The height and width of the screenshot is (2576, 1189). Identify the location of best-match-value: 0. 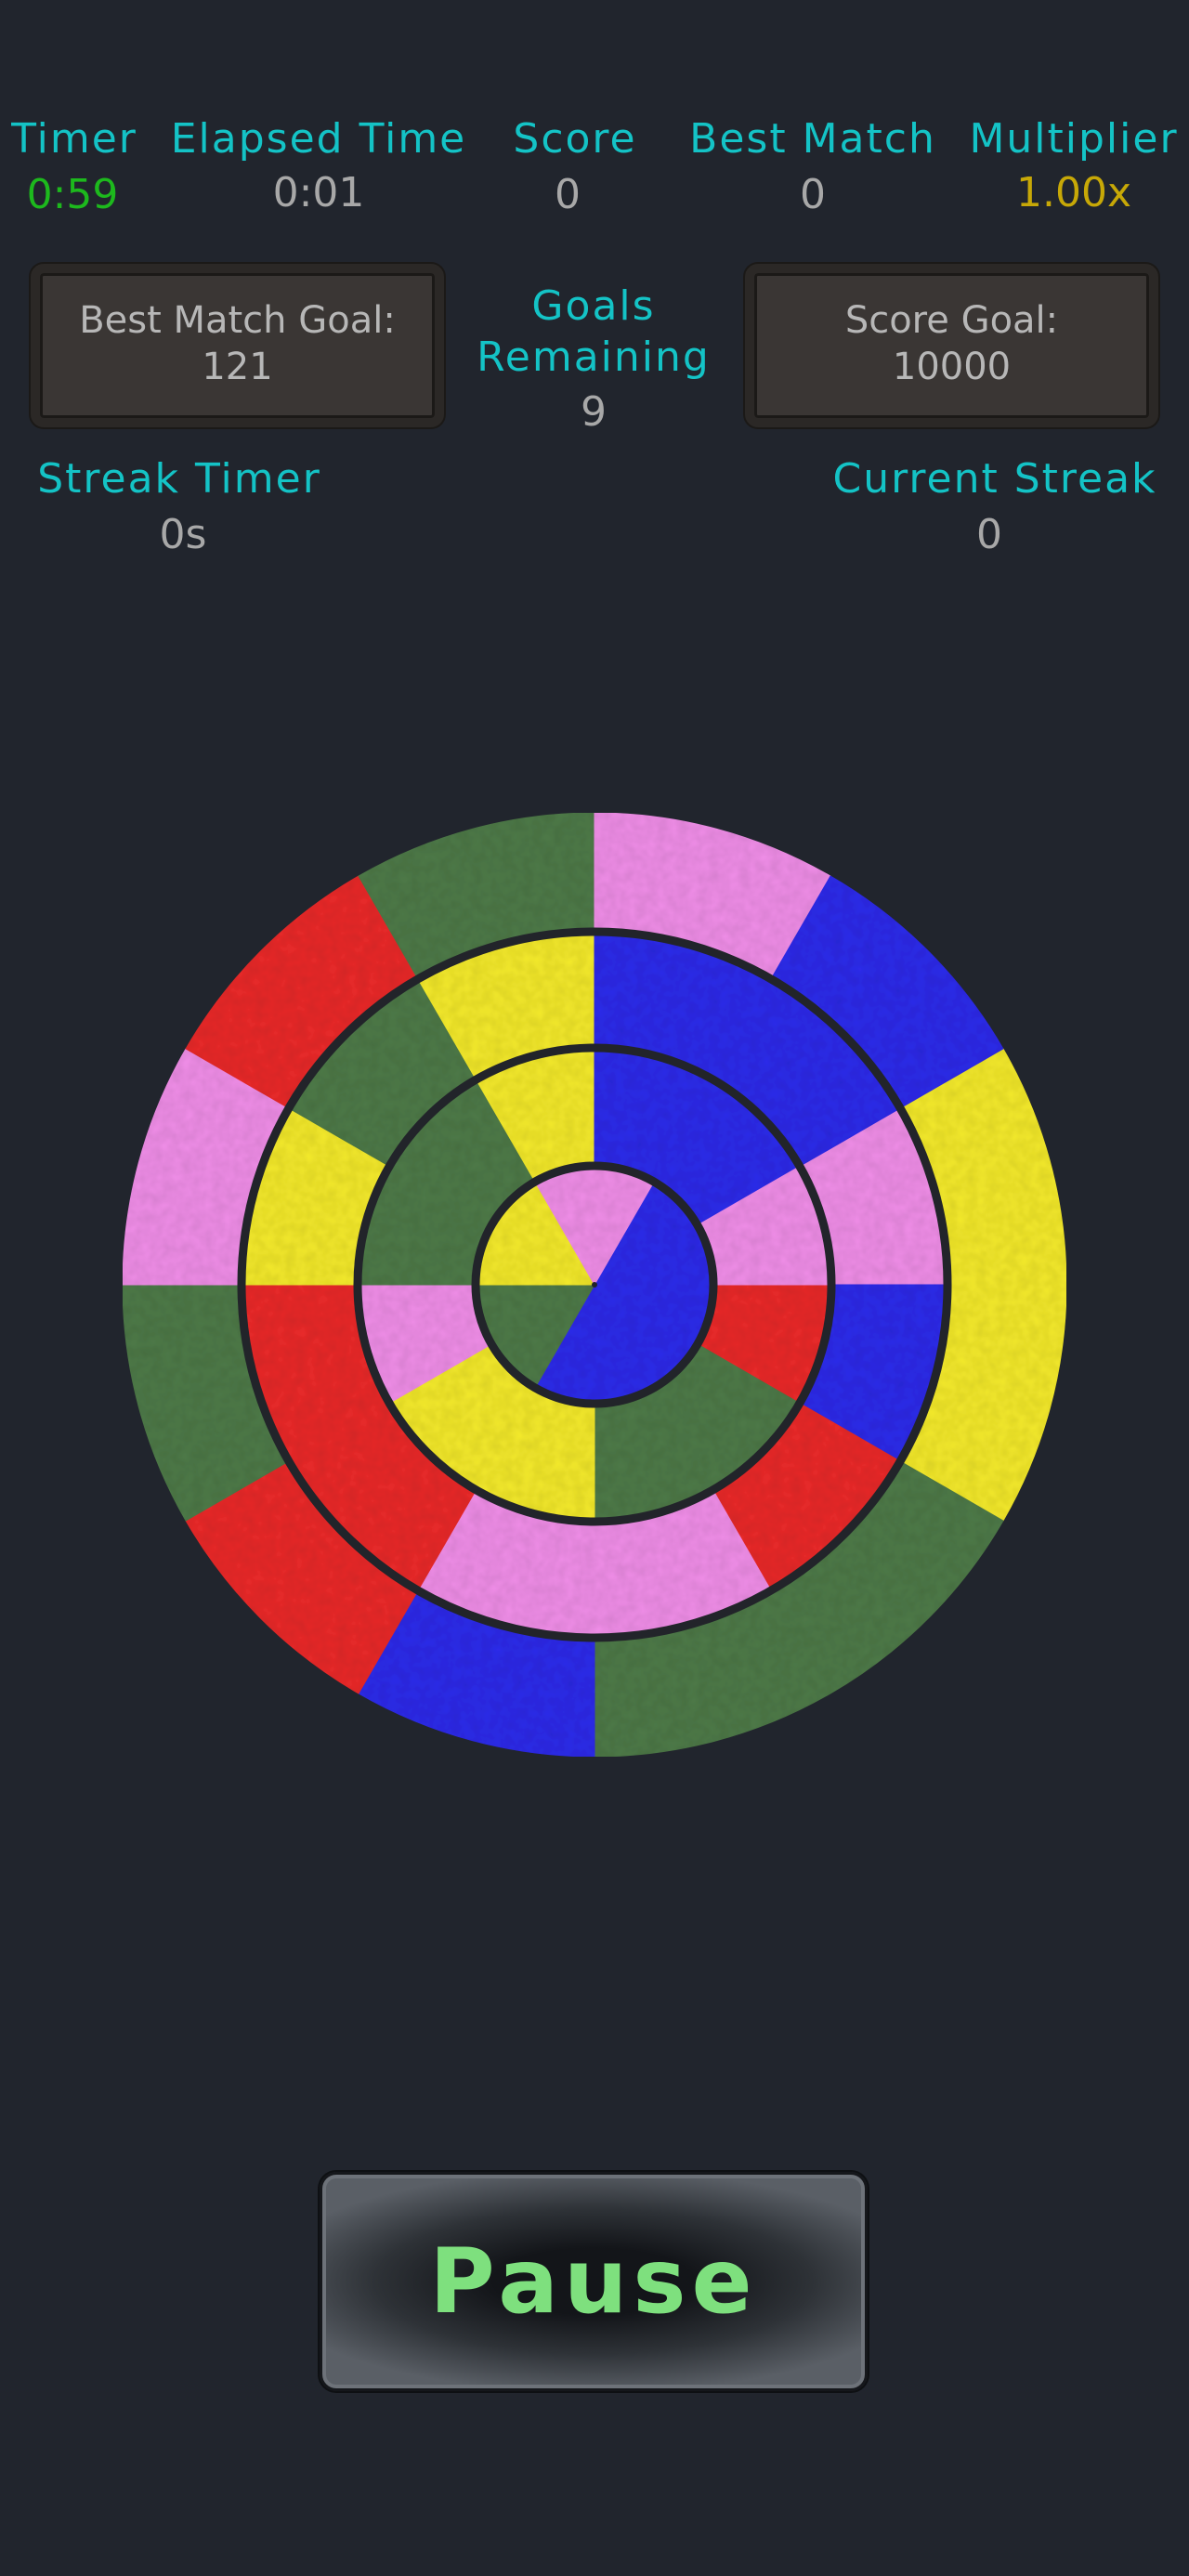
(813, 195).